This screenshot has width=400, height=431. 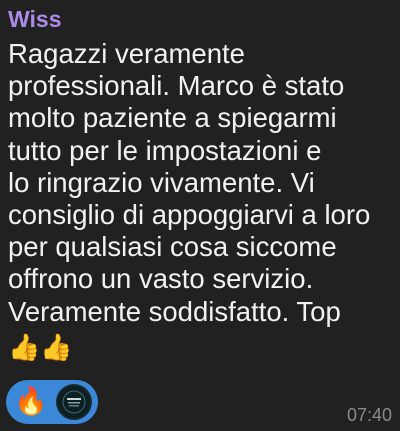 I want to click on thumbs-up-emoji: 👍👍, so click(x=40, y=346).